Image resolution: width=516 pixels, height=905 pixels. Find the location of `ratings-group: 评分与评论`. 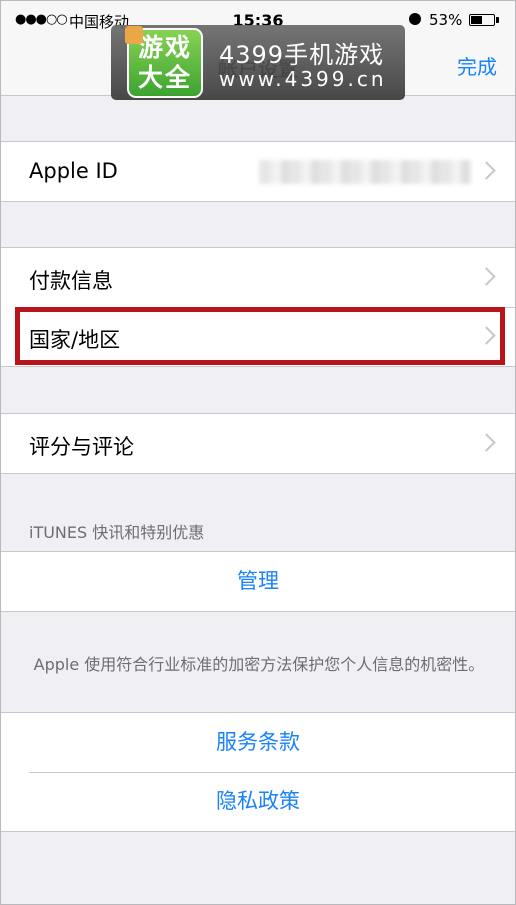

ratings-group: 评分与评论 is located at coordinates (258, 443).